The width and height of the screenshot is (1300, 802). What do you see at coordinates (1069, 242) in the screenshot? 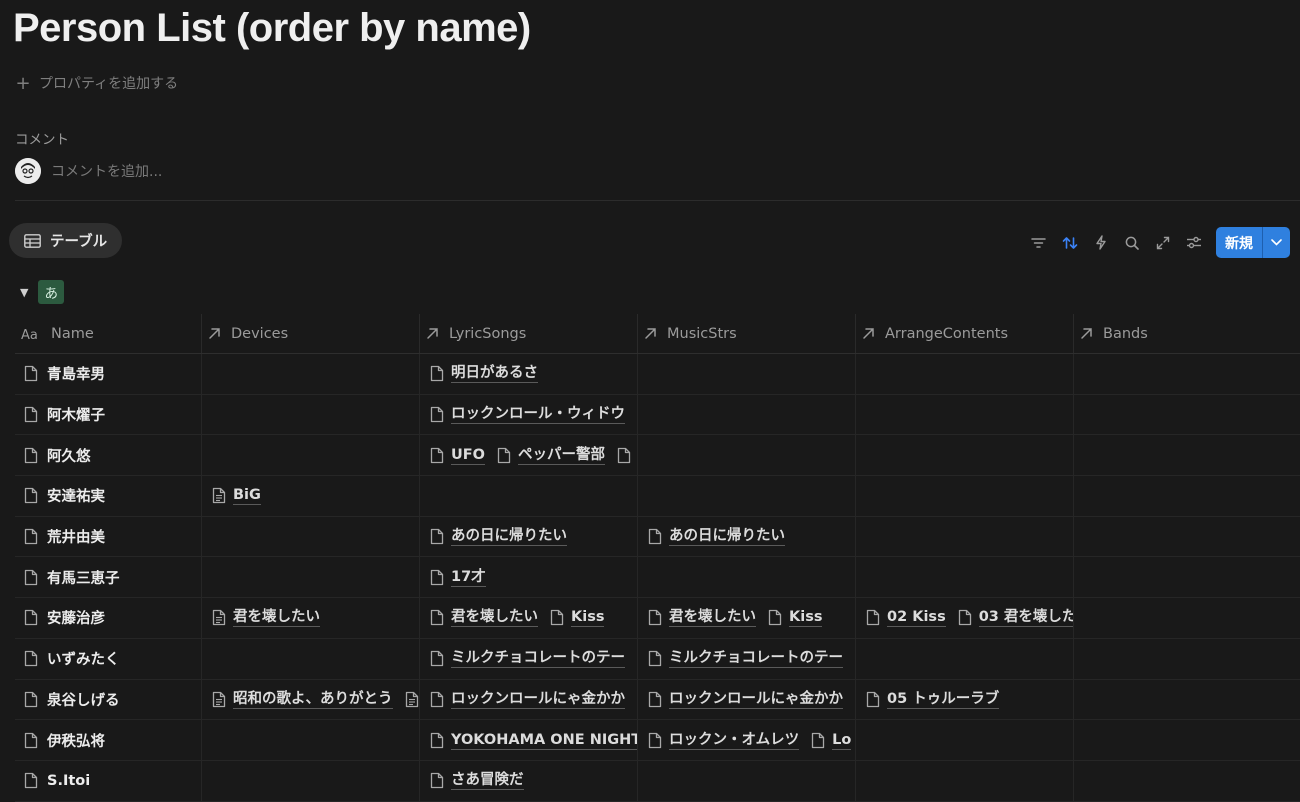
I see `sort-icon` at bounding box center [1069, 242].